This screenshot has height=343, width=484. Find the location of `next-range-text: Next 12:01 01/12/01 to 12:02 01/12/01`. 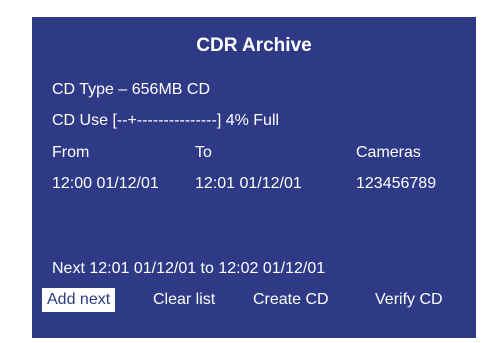

next-range-text: Next 12:01 01/12/01 to 12:02 01/12/01 is located at coordinates (189, 268).